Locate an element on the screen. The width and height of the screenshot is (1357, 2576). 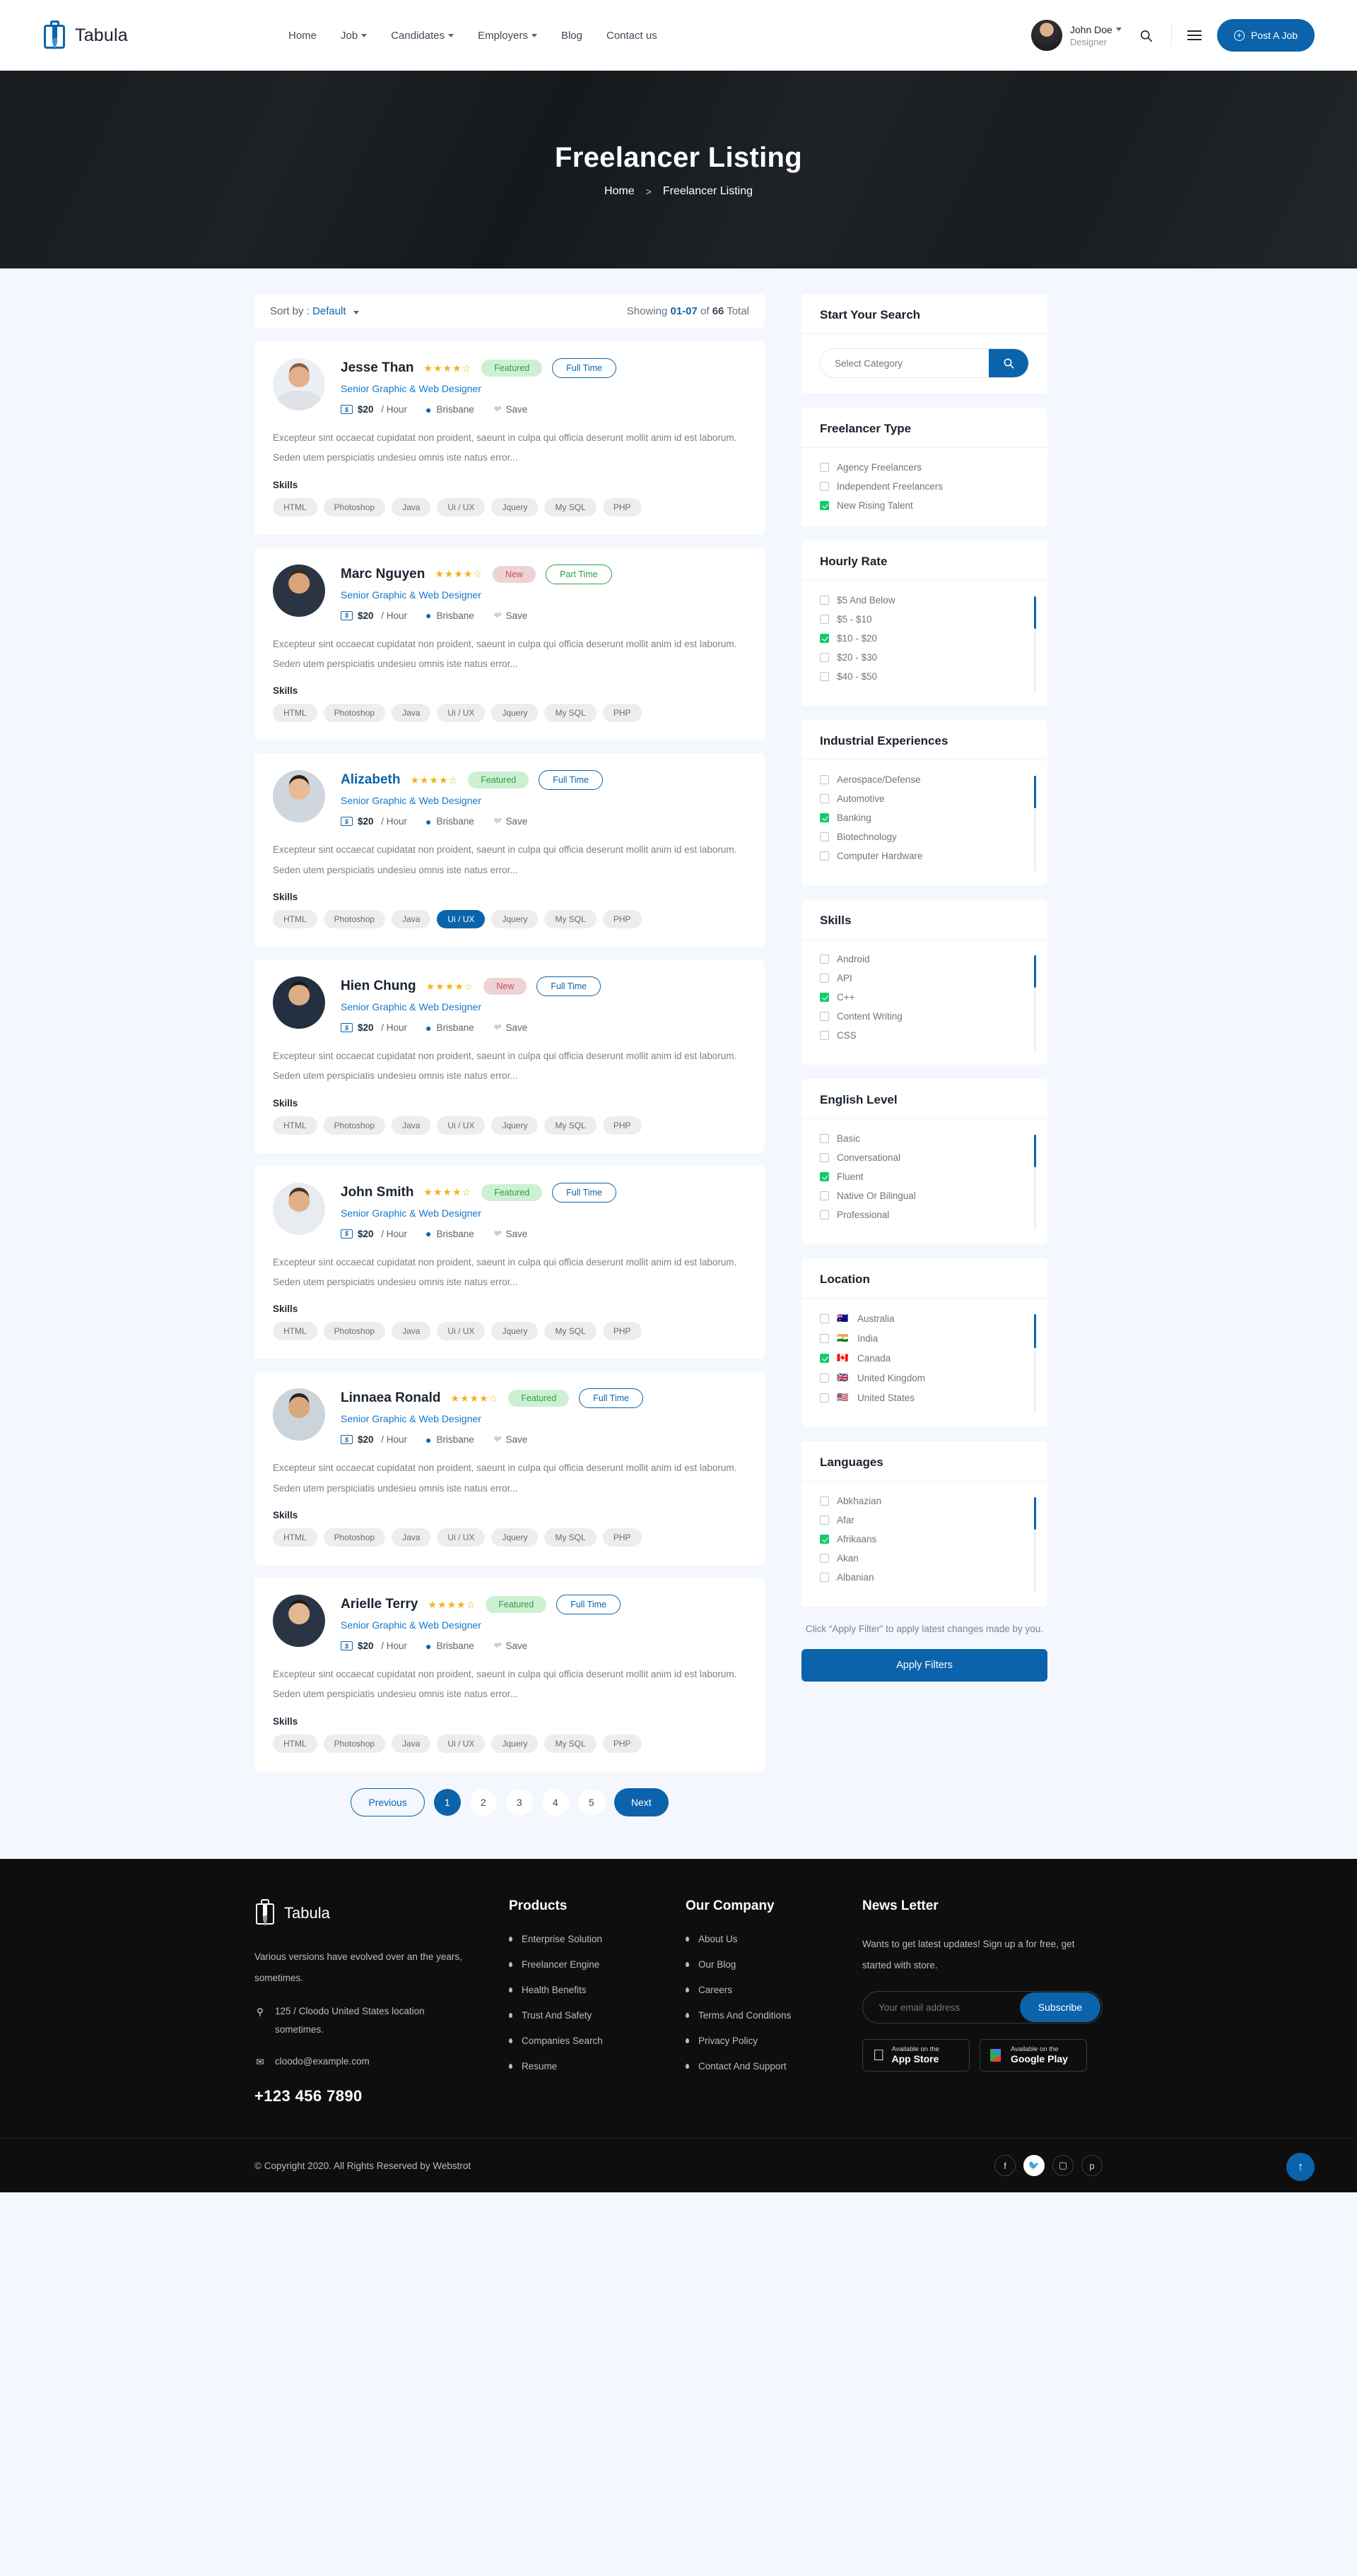
filter-option: Basic is located at coordinates (924, 1138).